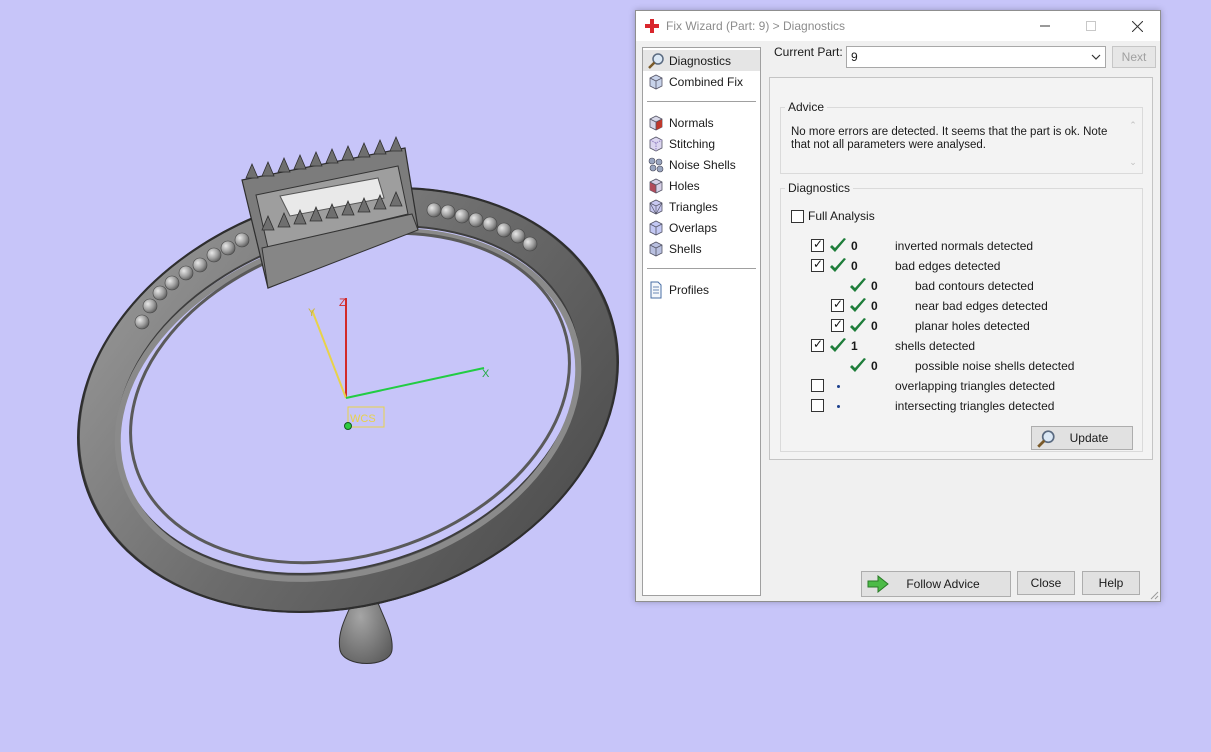  What do you see at coordinates (976, 57) in the screenshot?
I see `current-part-select: 9` at bounding box center [976, 57].